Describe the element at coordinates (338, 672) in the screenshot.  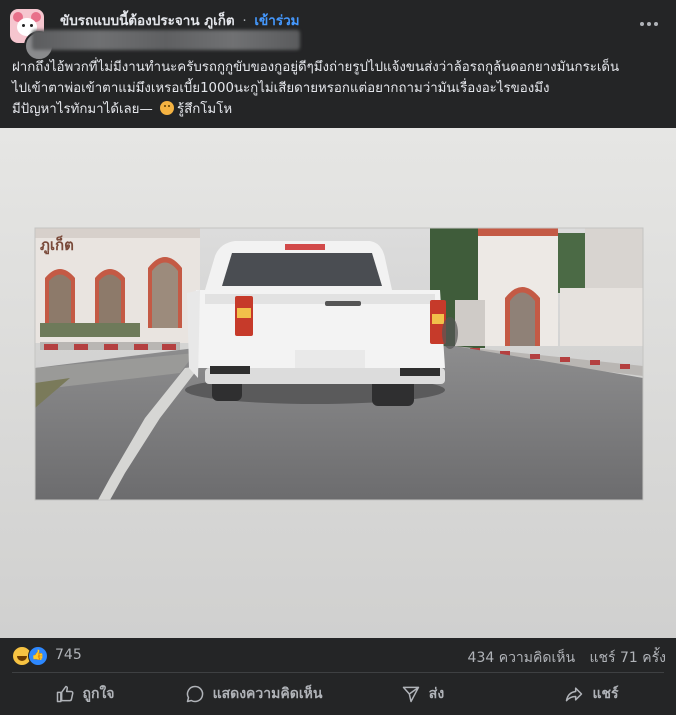
I see `divider` at that location.